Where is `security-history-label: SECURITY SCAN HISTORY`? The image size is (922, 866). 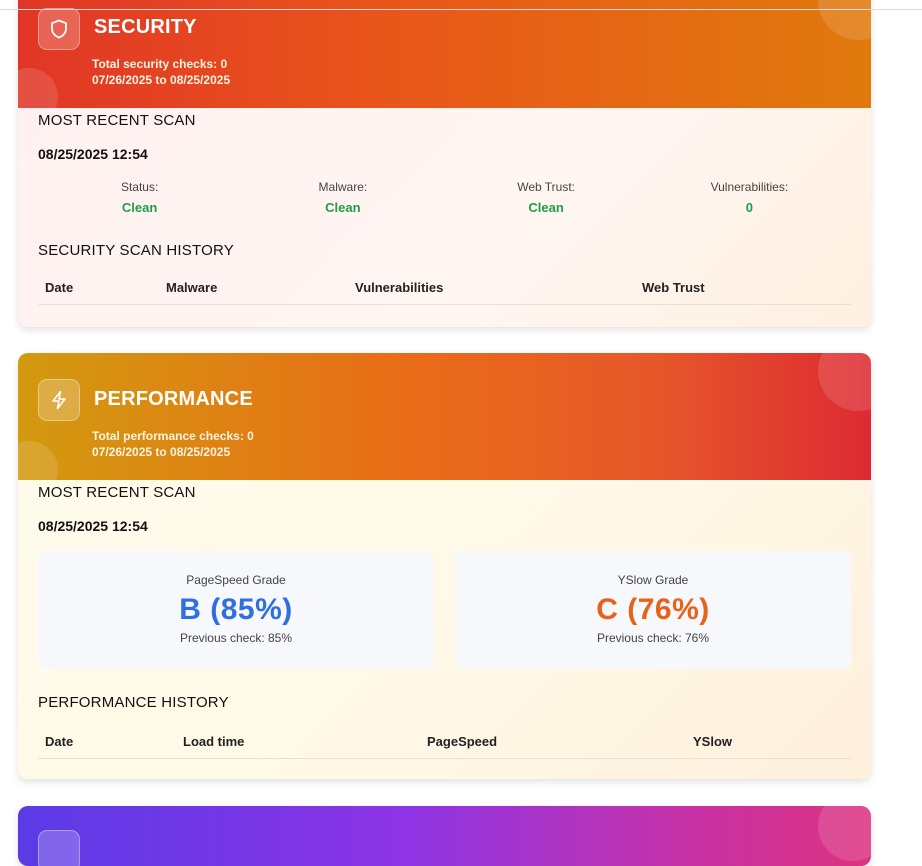 security-history-label: SECURITY SCAN HISTORY is located at coordinates (136, 250).